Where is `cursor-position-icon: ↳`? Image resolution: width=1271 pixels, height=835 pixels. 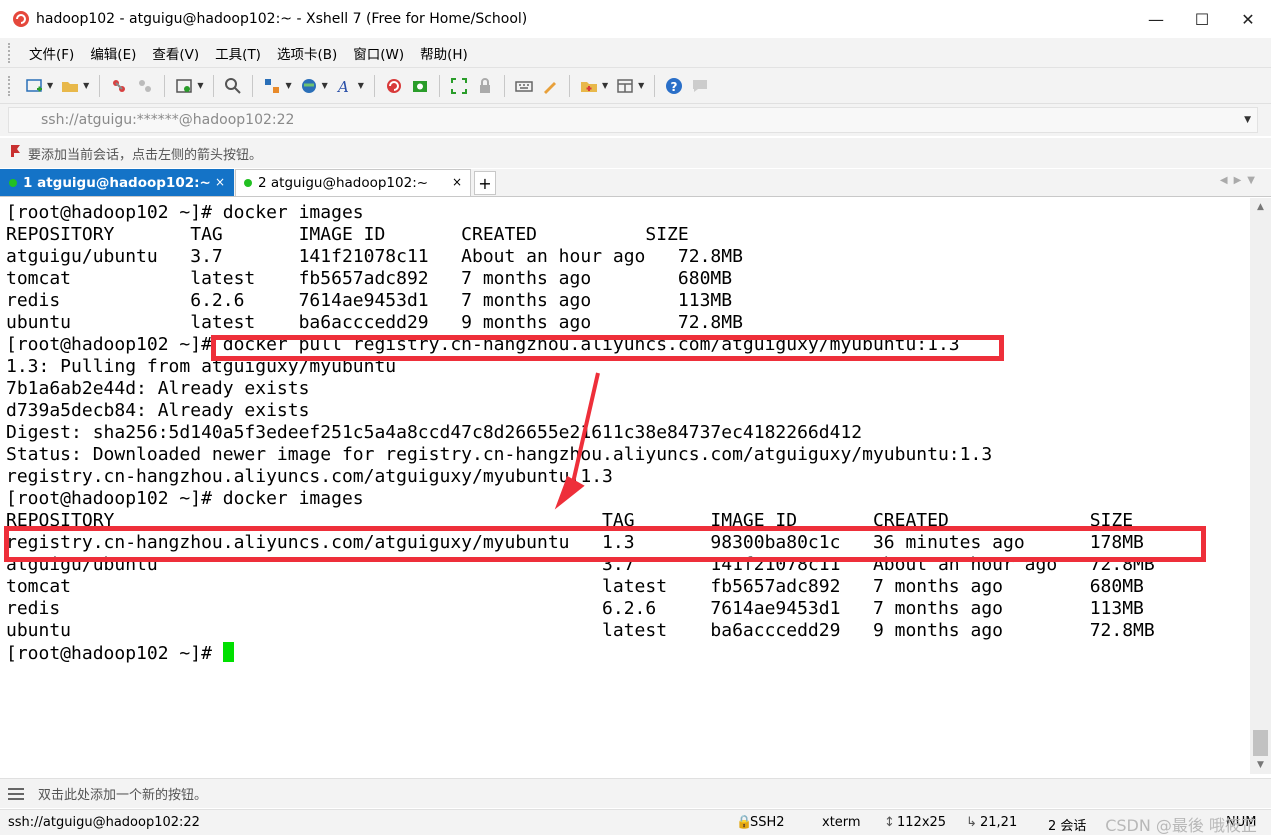 cursor-position-icon: ↳ is located at coordinates (971, 822).